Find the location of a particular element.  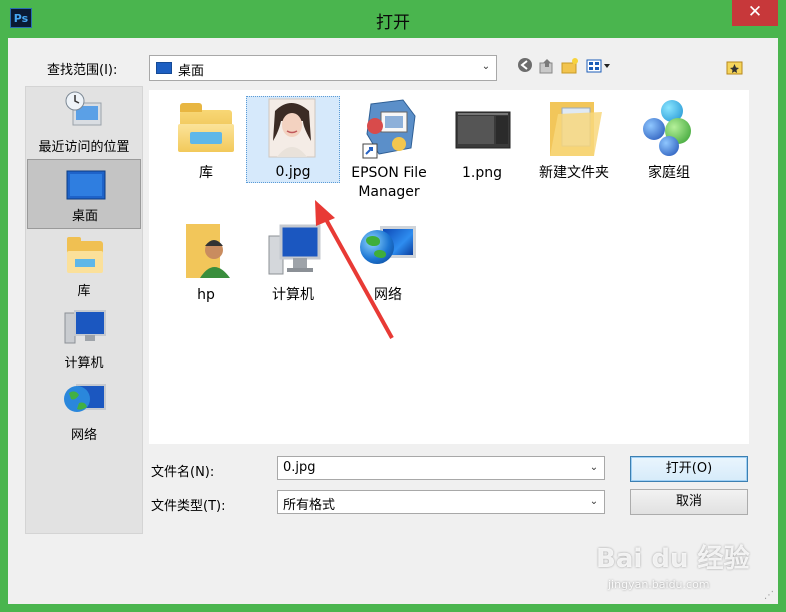

place-label: 库 is located at coordinates (84, 291).